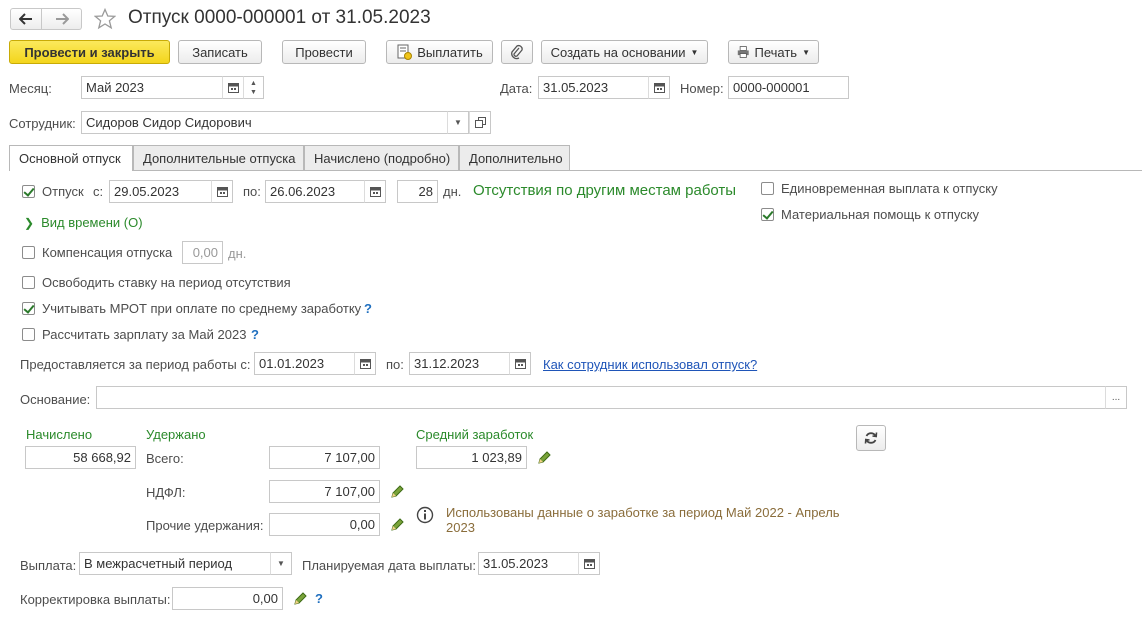 This screenshot has height=617, width=1142. I want to click on save-label: Записать, so click(220, 52).